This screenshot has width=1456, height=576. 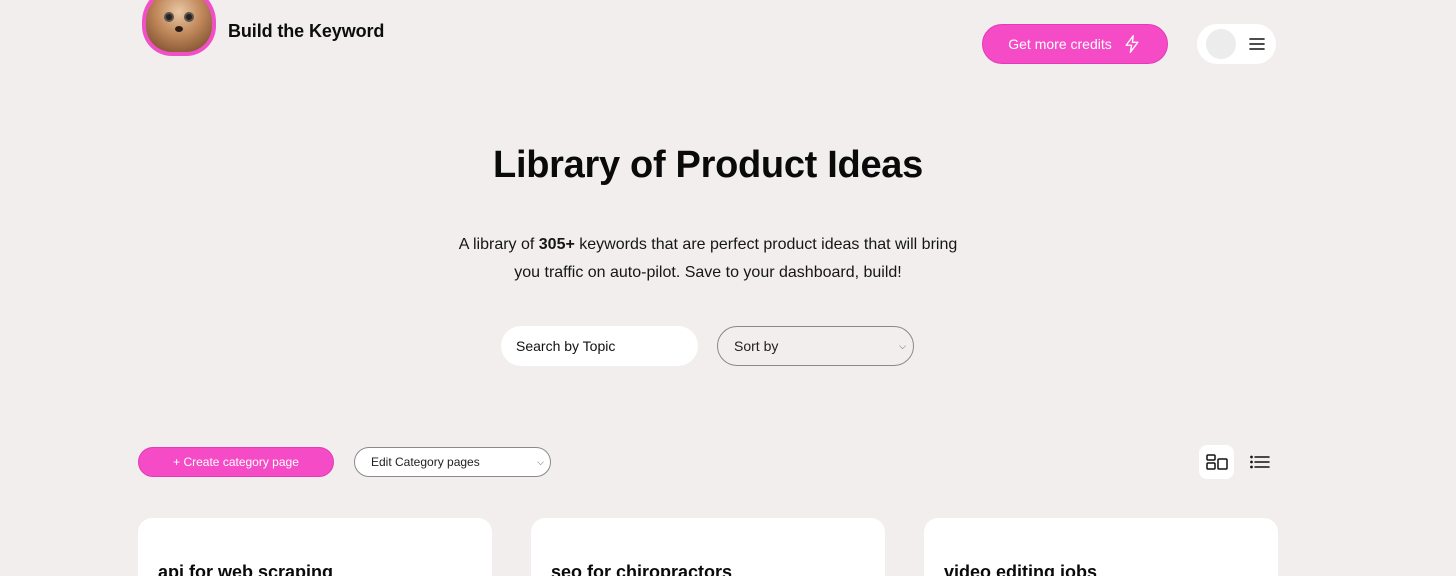 I want to click on edit-category-pages-select: Edit Category pages ⌵, so click(x=452, y=462).